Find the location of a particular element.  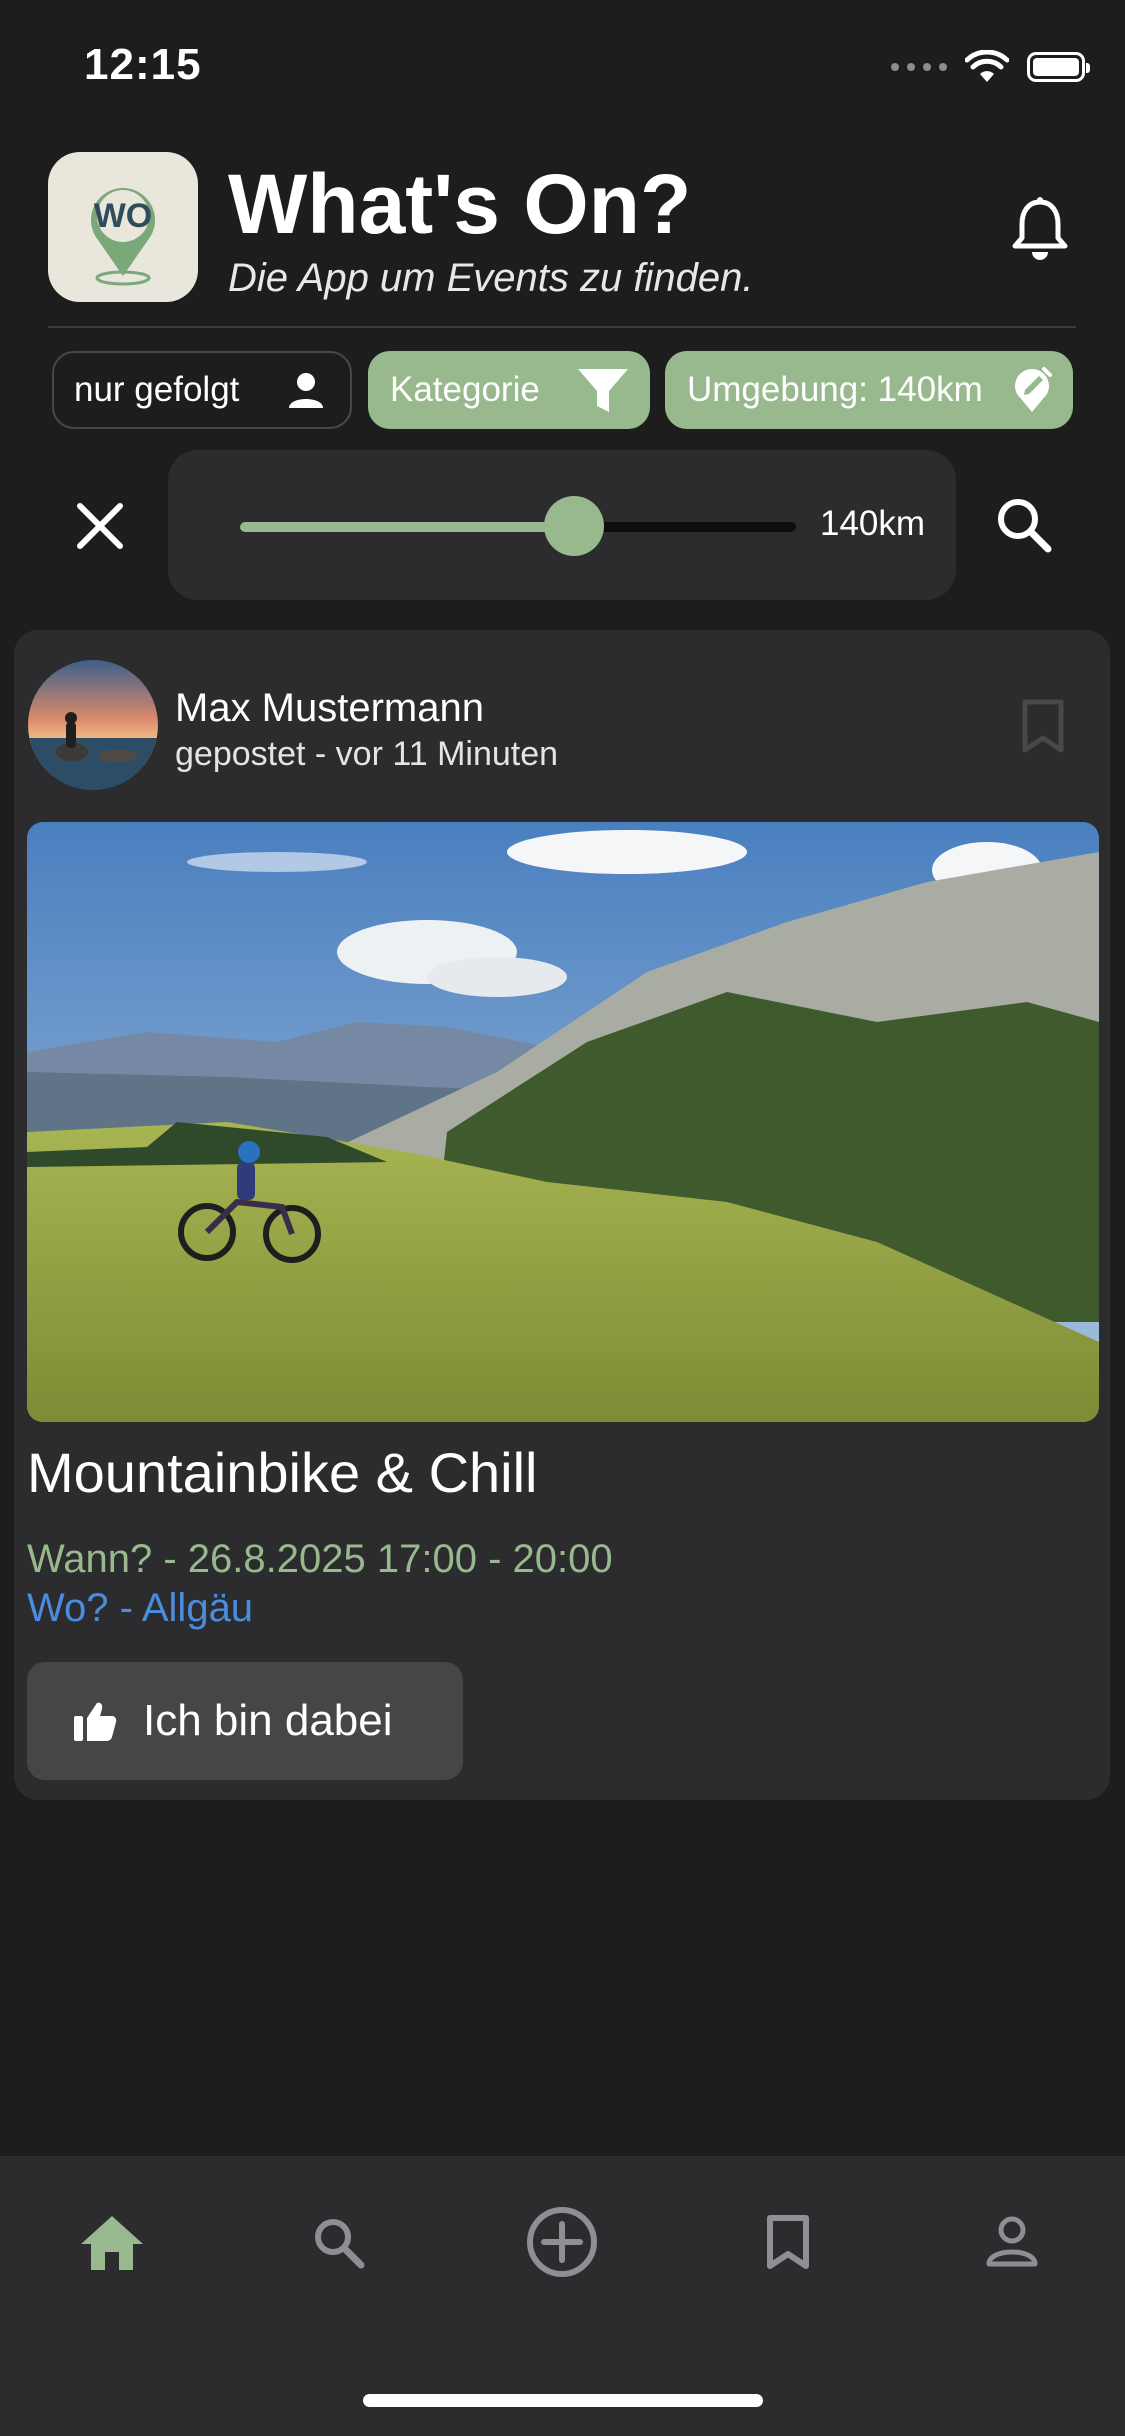

radius-slider-thumb is located at coordinates (574, 526).